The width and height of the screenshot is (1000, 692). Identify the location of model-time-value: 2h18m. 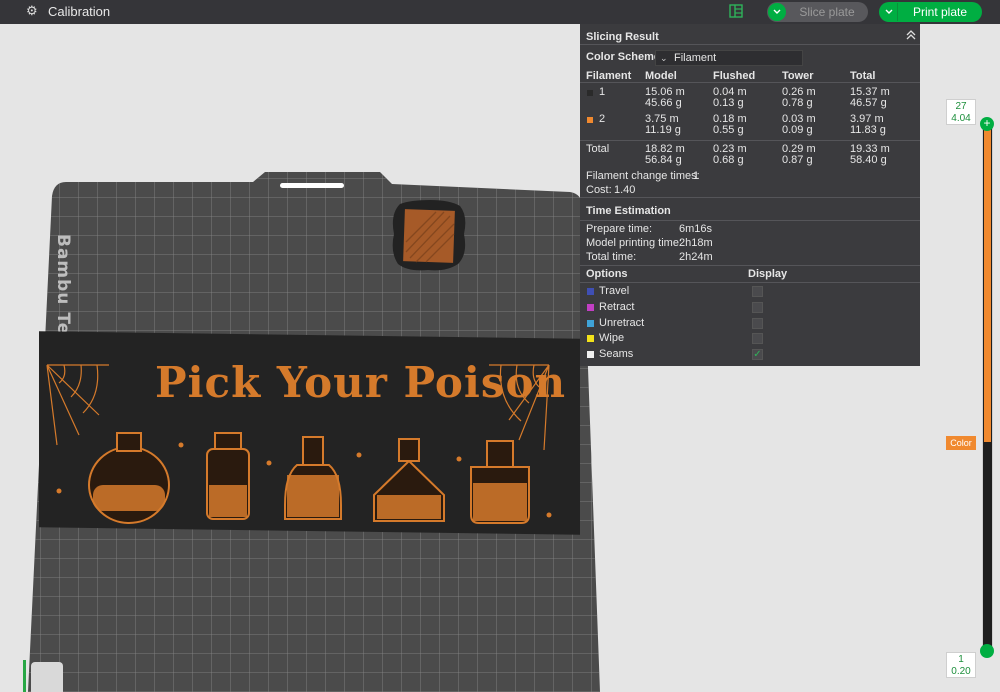
(696, 243).